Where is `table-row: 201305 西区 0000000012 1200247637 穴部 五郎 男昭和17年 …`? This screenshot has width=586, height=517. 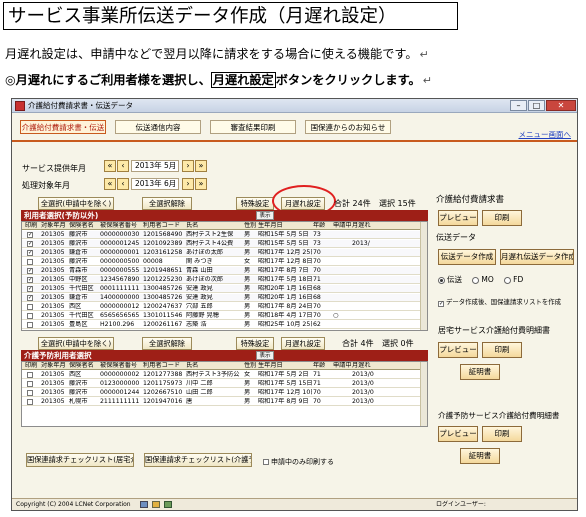 table-row: 201305 西区 0000000012 1200247637 穴部 五郎 男昭和17年 … is located at coordinates (224, 307).